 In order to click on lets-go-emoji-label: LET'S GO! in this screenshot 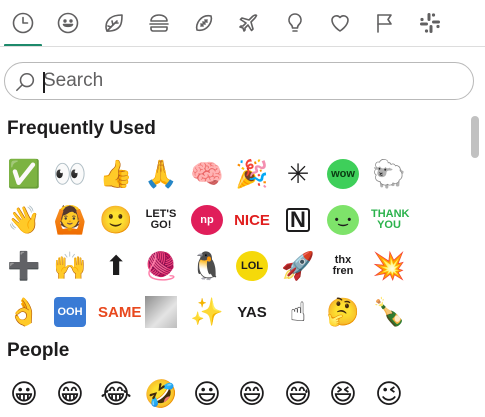, I will do `click(161, 219)`.